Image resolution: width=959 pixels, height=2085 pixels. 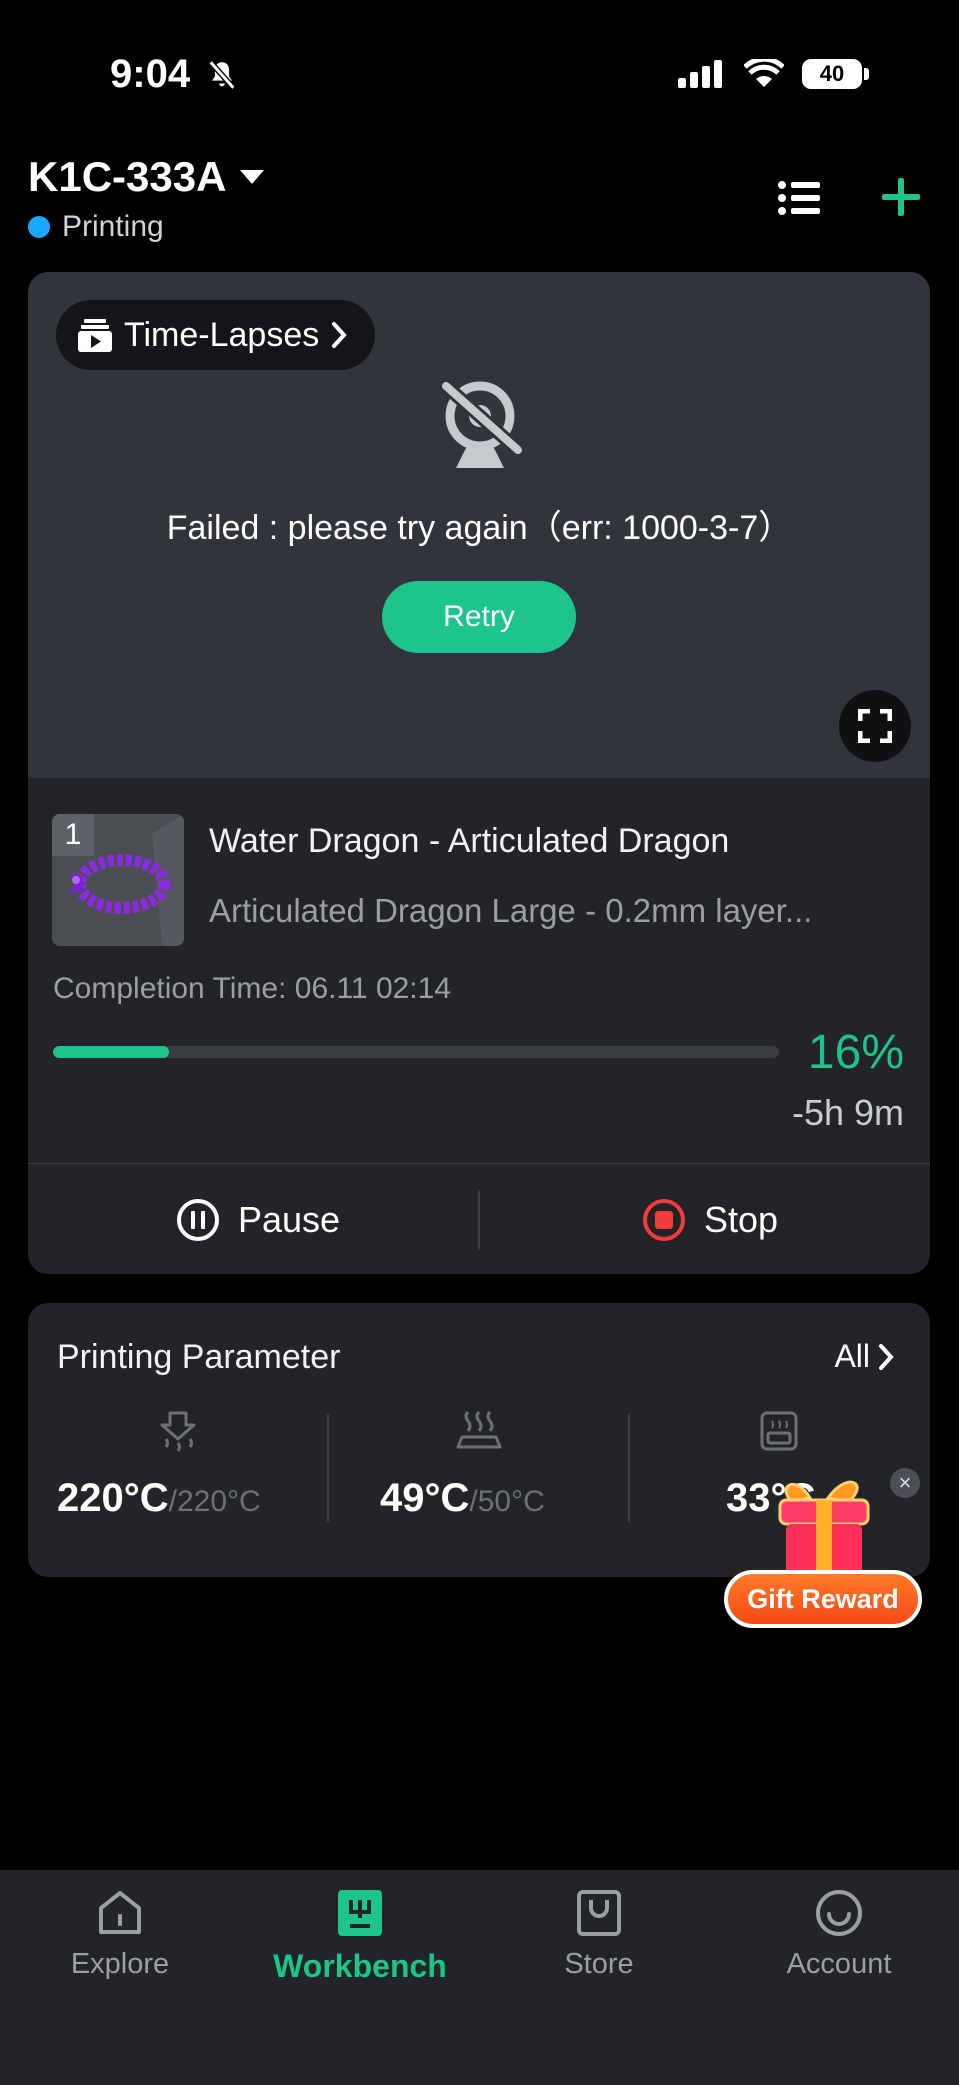 I want to click on button-divider, so click(x=479, y=1220).